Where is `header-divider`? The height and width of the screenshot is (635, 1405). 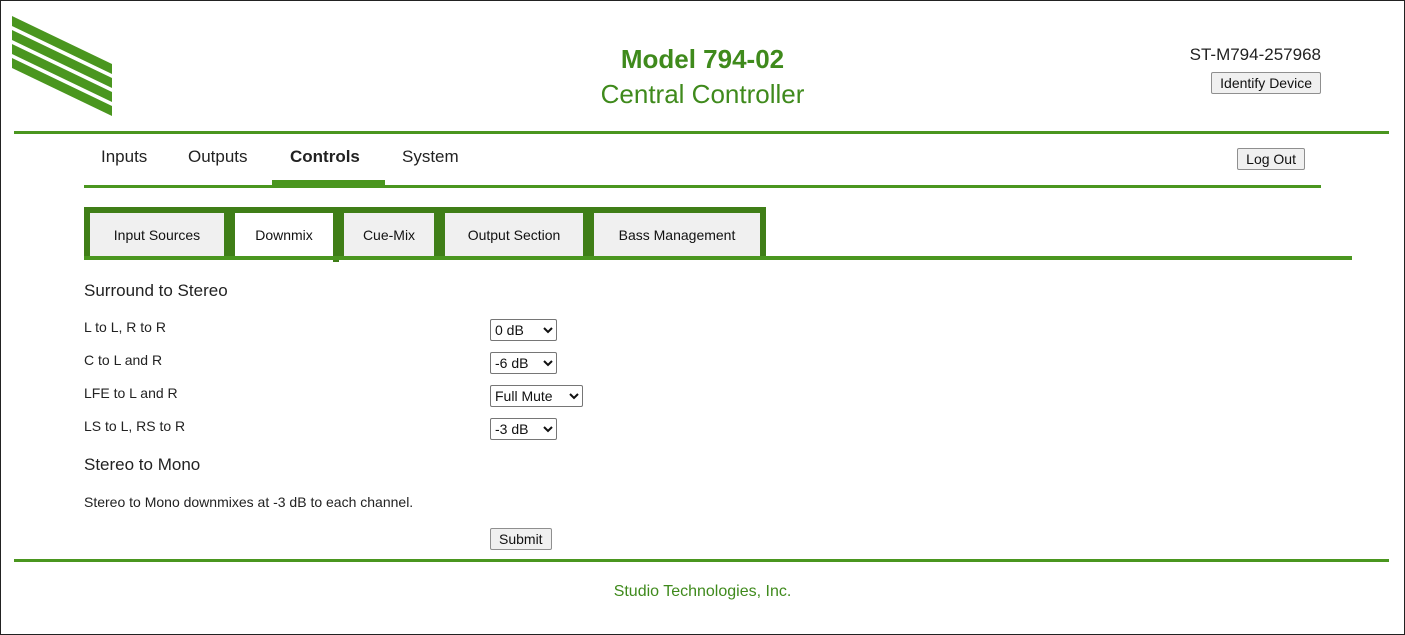
header-divider is located at coordinates (701, 132).